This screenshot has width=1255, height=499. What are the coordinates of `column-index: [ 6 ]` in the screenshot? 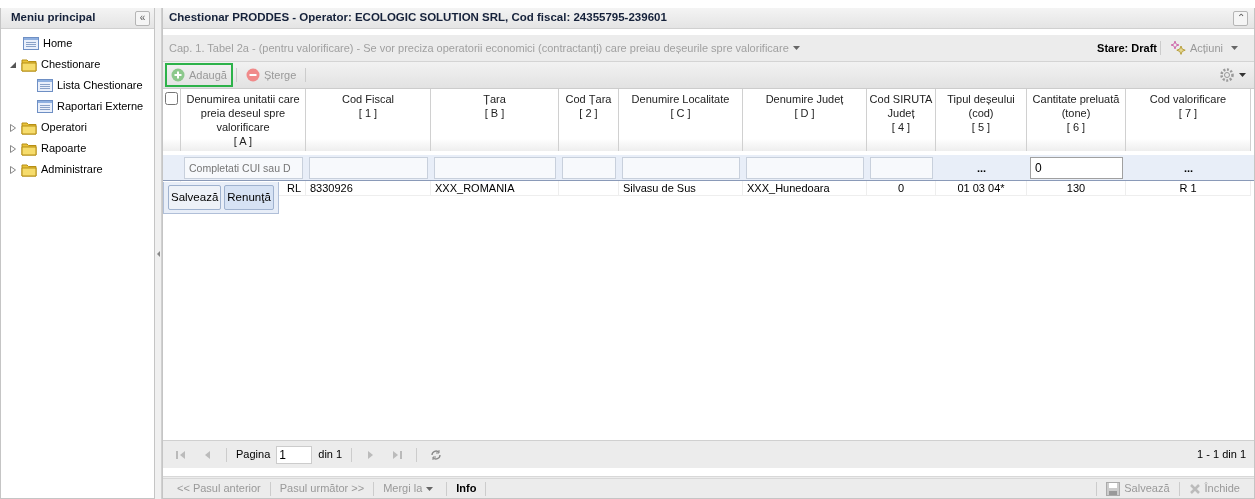 It's located at (1076, 127).